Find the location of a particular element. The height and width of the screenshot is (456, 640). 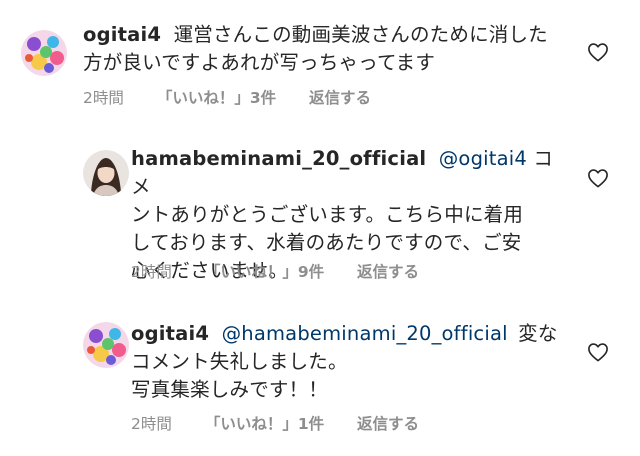

comment-meta: 2時間 「いいね！」9件 返信する is located at coordinates (275, 271).